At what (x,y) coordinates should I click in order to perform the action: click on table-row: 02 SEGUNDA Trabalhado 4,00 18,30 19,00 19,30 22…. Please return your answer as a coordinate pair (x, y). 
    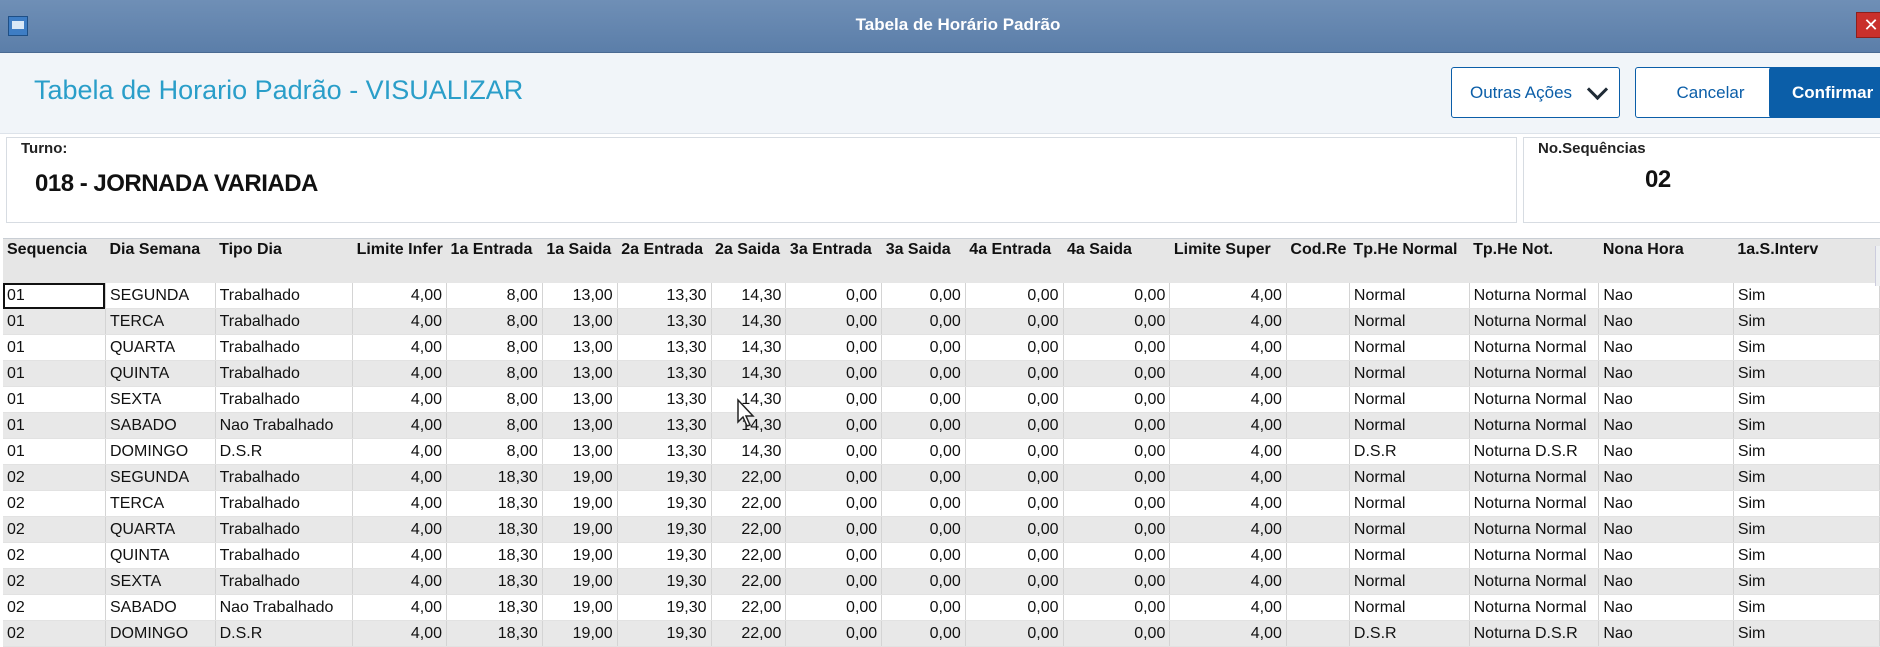
    Looking at the image, I should click on (941, 477).